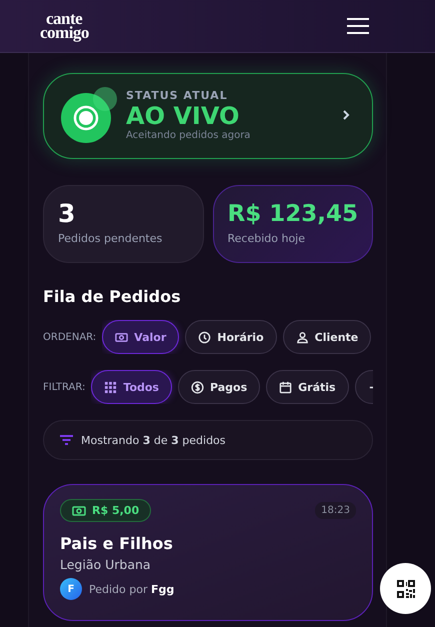  What do you see at coordinates (106, 564) in the screenshot?
I see `artist-name: Legião Urbana` at bounding box center [106, 564].